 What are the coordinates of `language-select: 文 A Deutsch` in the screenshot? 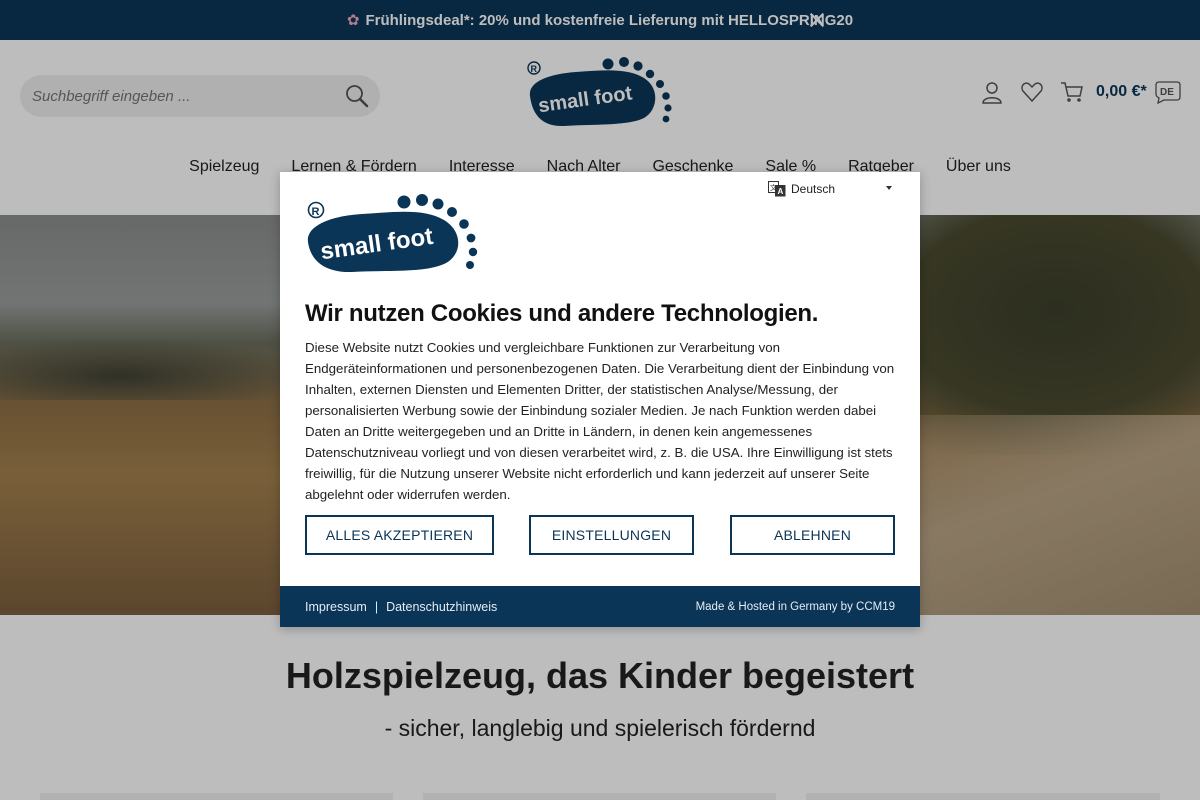 It's located at (830, 189).